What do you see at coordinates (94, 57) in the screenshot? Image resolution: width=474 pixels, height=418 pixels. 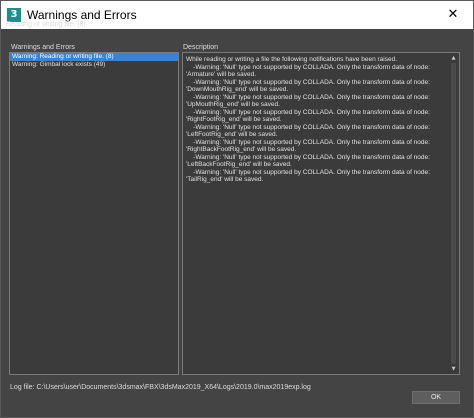 I see `list-item: Warning: Reading or writing file. (8)` at bounding box center [94, 57].